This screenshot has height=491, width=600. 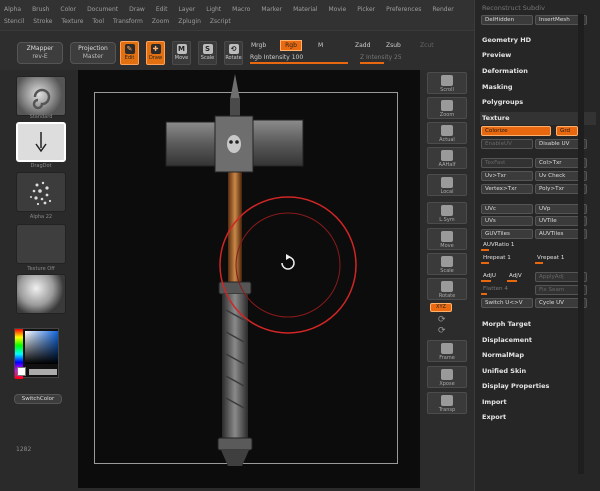 What do you see at coordinates (447, 220) in the screenshot?
I see `lsym-label: L.Sym` at bounding box center [447, 220].